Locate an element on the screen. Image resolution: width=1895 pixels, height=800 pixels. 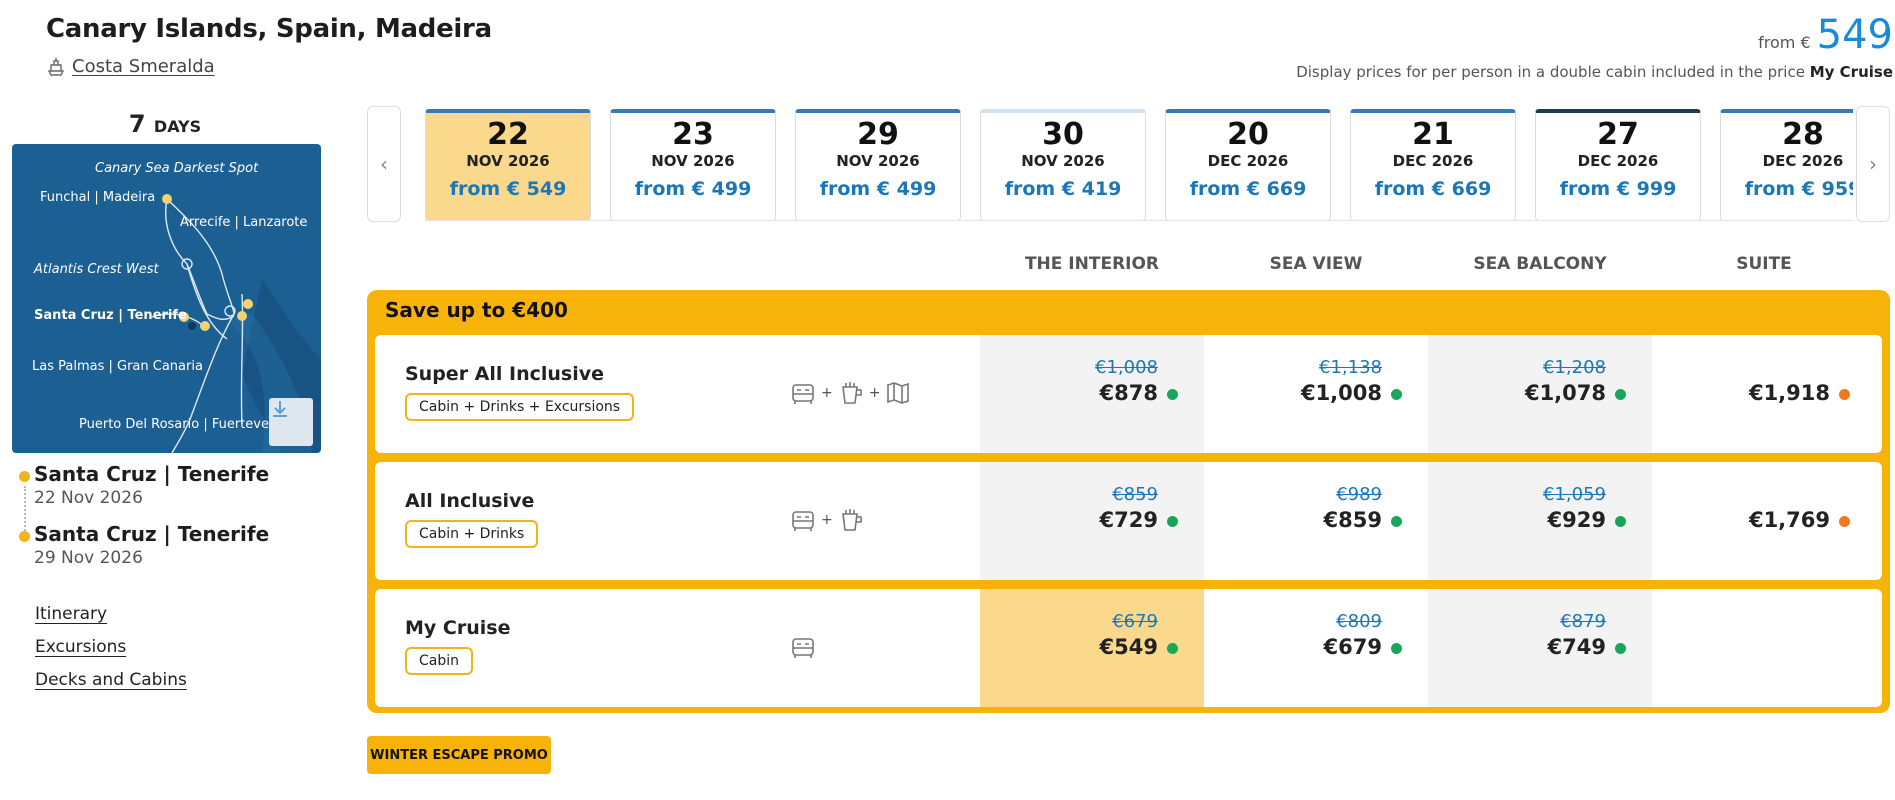
promo-badge: WINTER ESCAPE PROMO is located at coordinates (459, 755).